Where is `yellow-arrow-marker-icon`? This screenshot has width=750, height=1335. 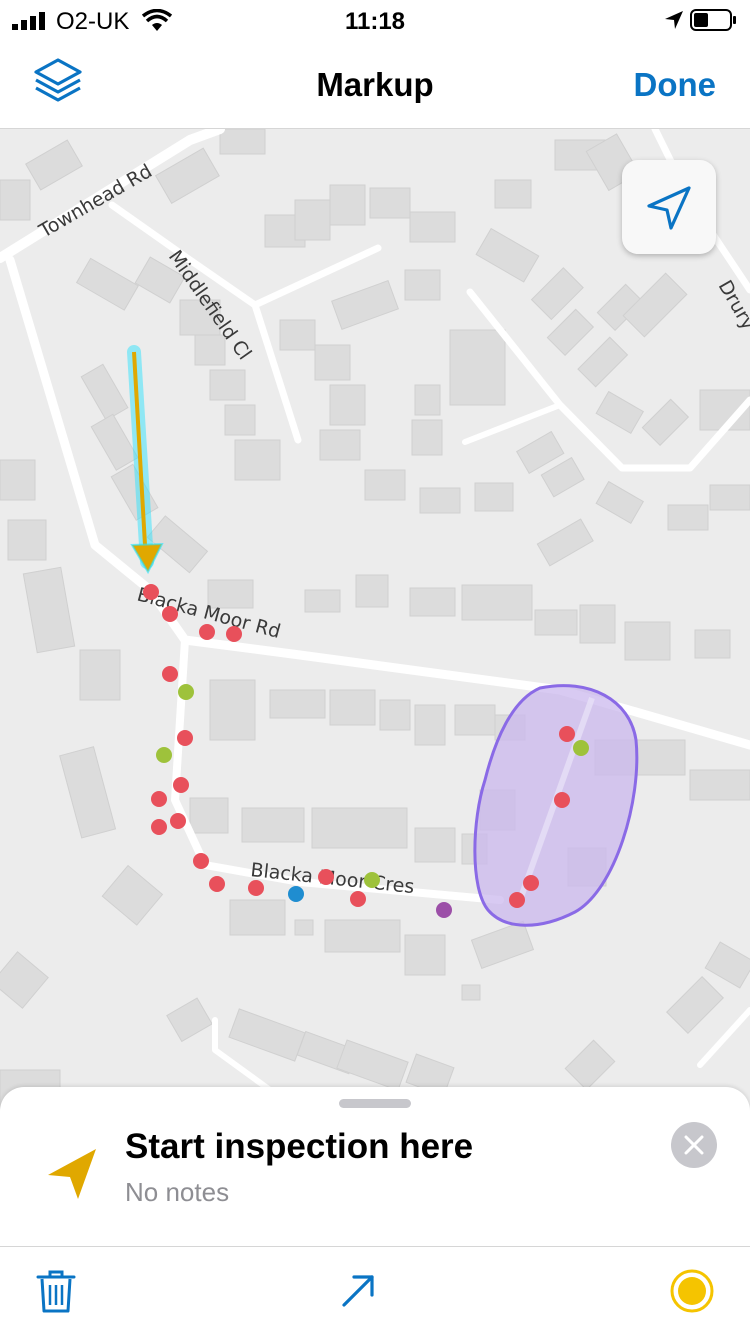 yellow-arrow-marker-icon is located at coordinates (72, 1174).